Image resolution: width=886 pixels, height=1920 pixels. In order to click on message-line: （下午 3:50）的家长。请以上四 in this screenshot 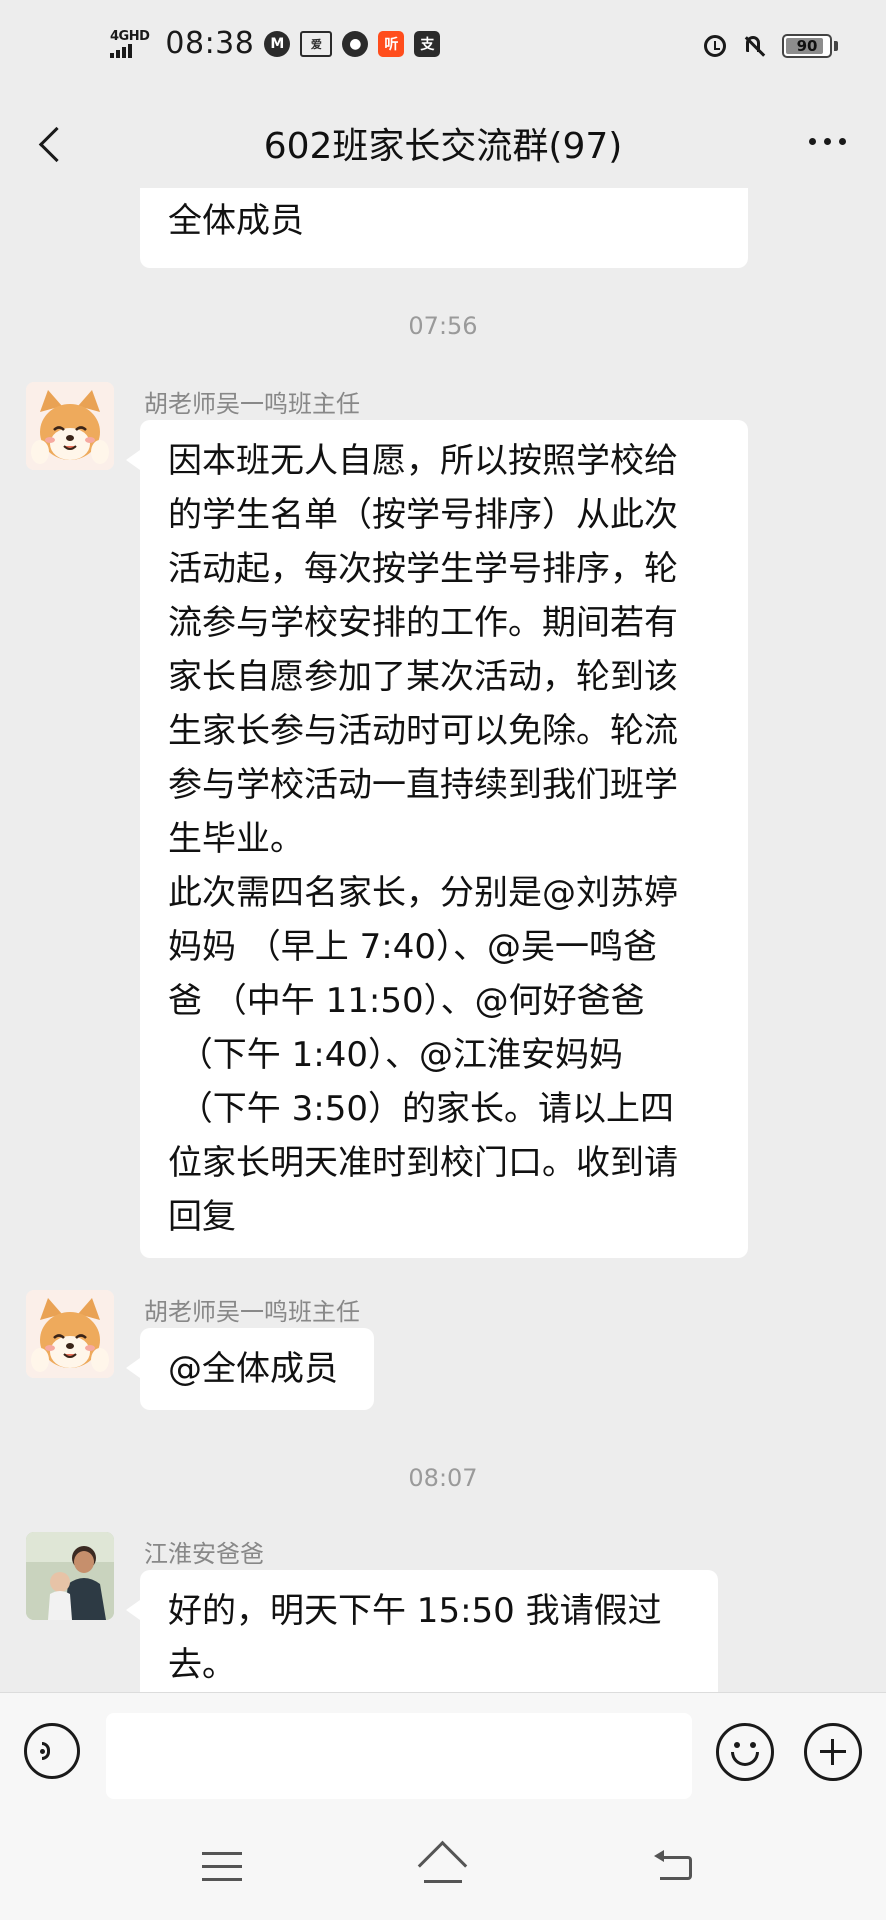, I will do `click(421, 1109)`.